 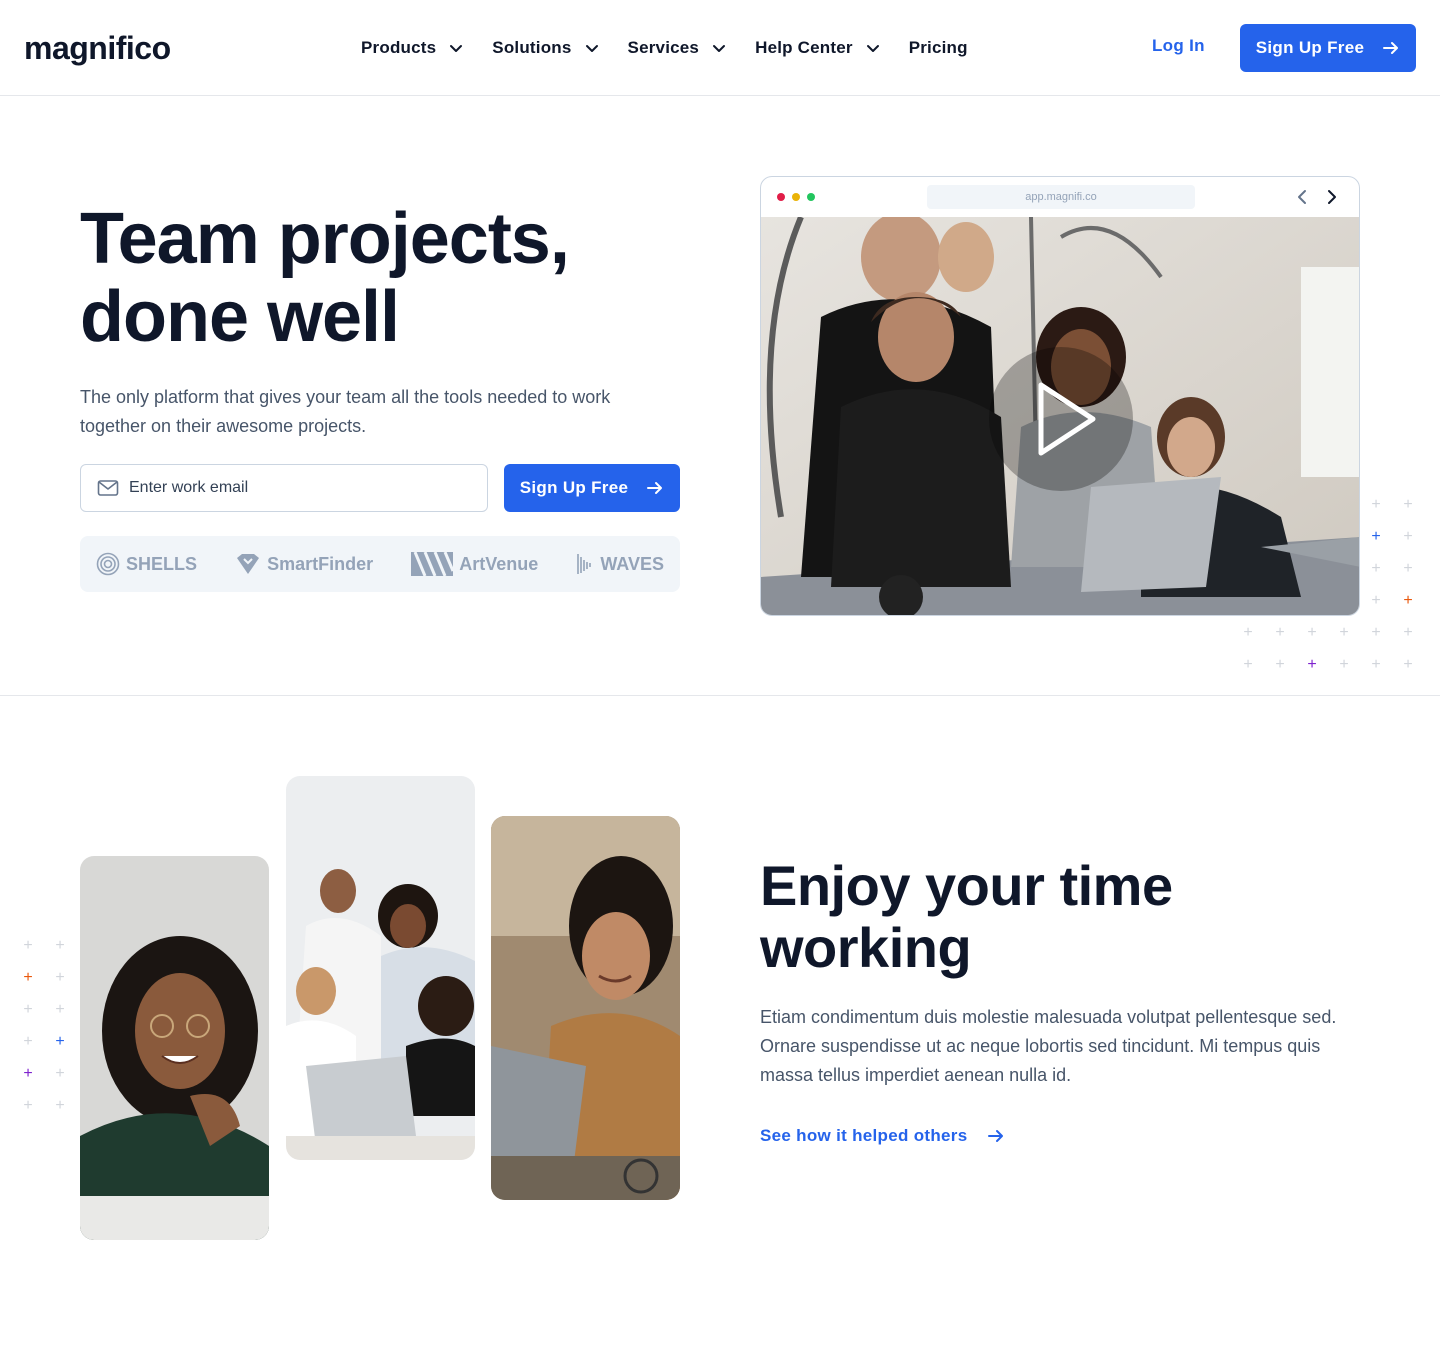 I want to click on header-signup-button: Sign Up Free, so click(x=1328, y=48).